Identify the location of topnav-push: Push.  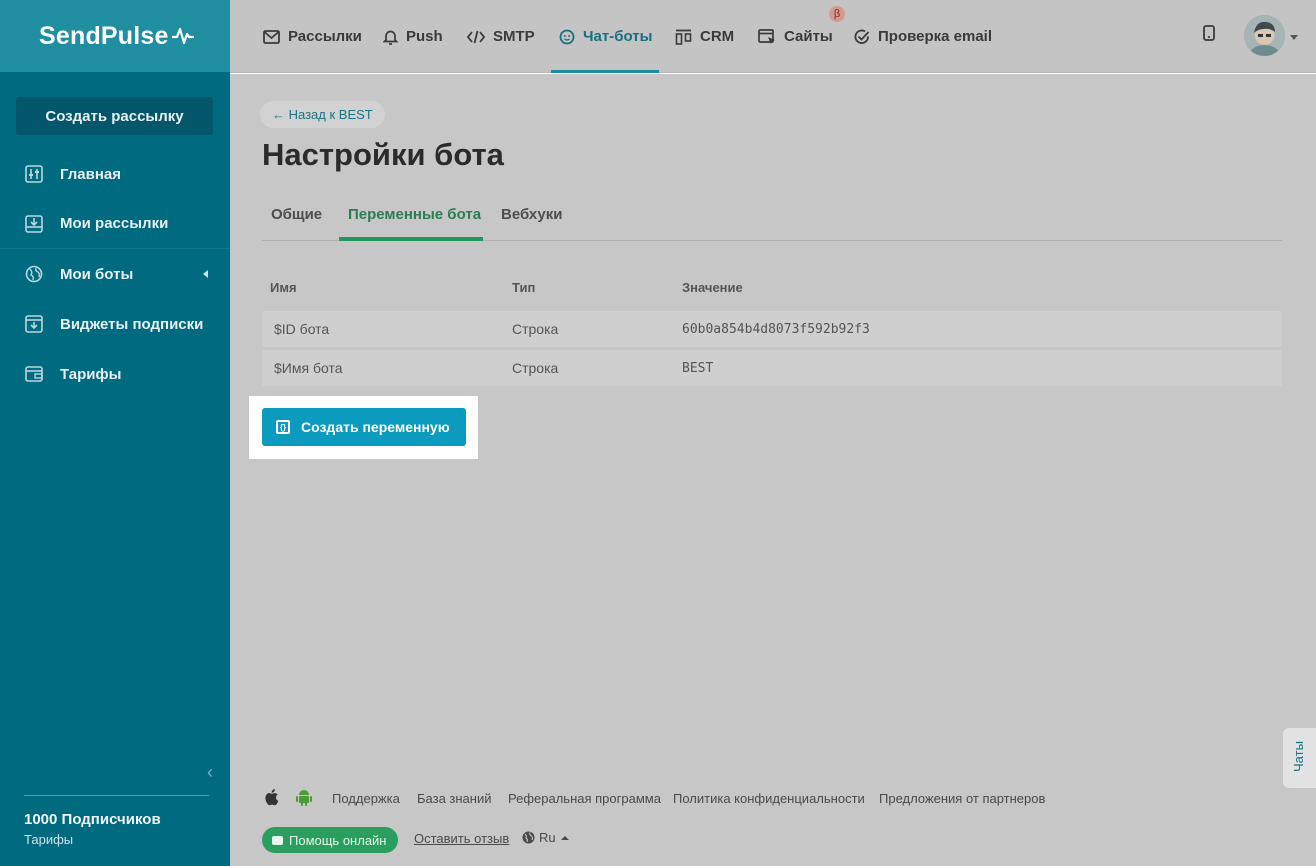
(413, 36).